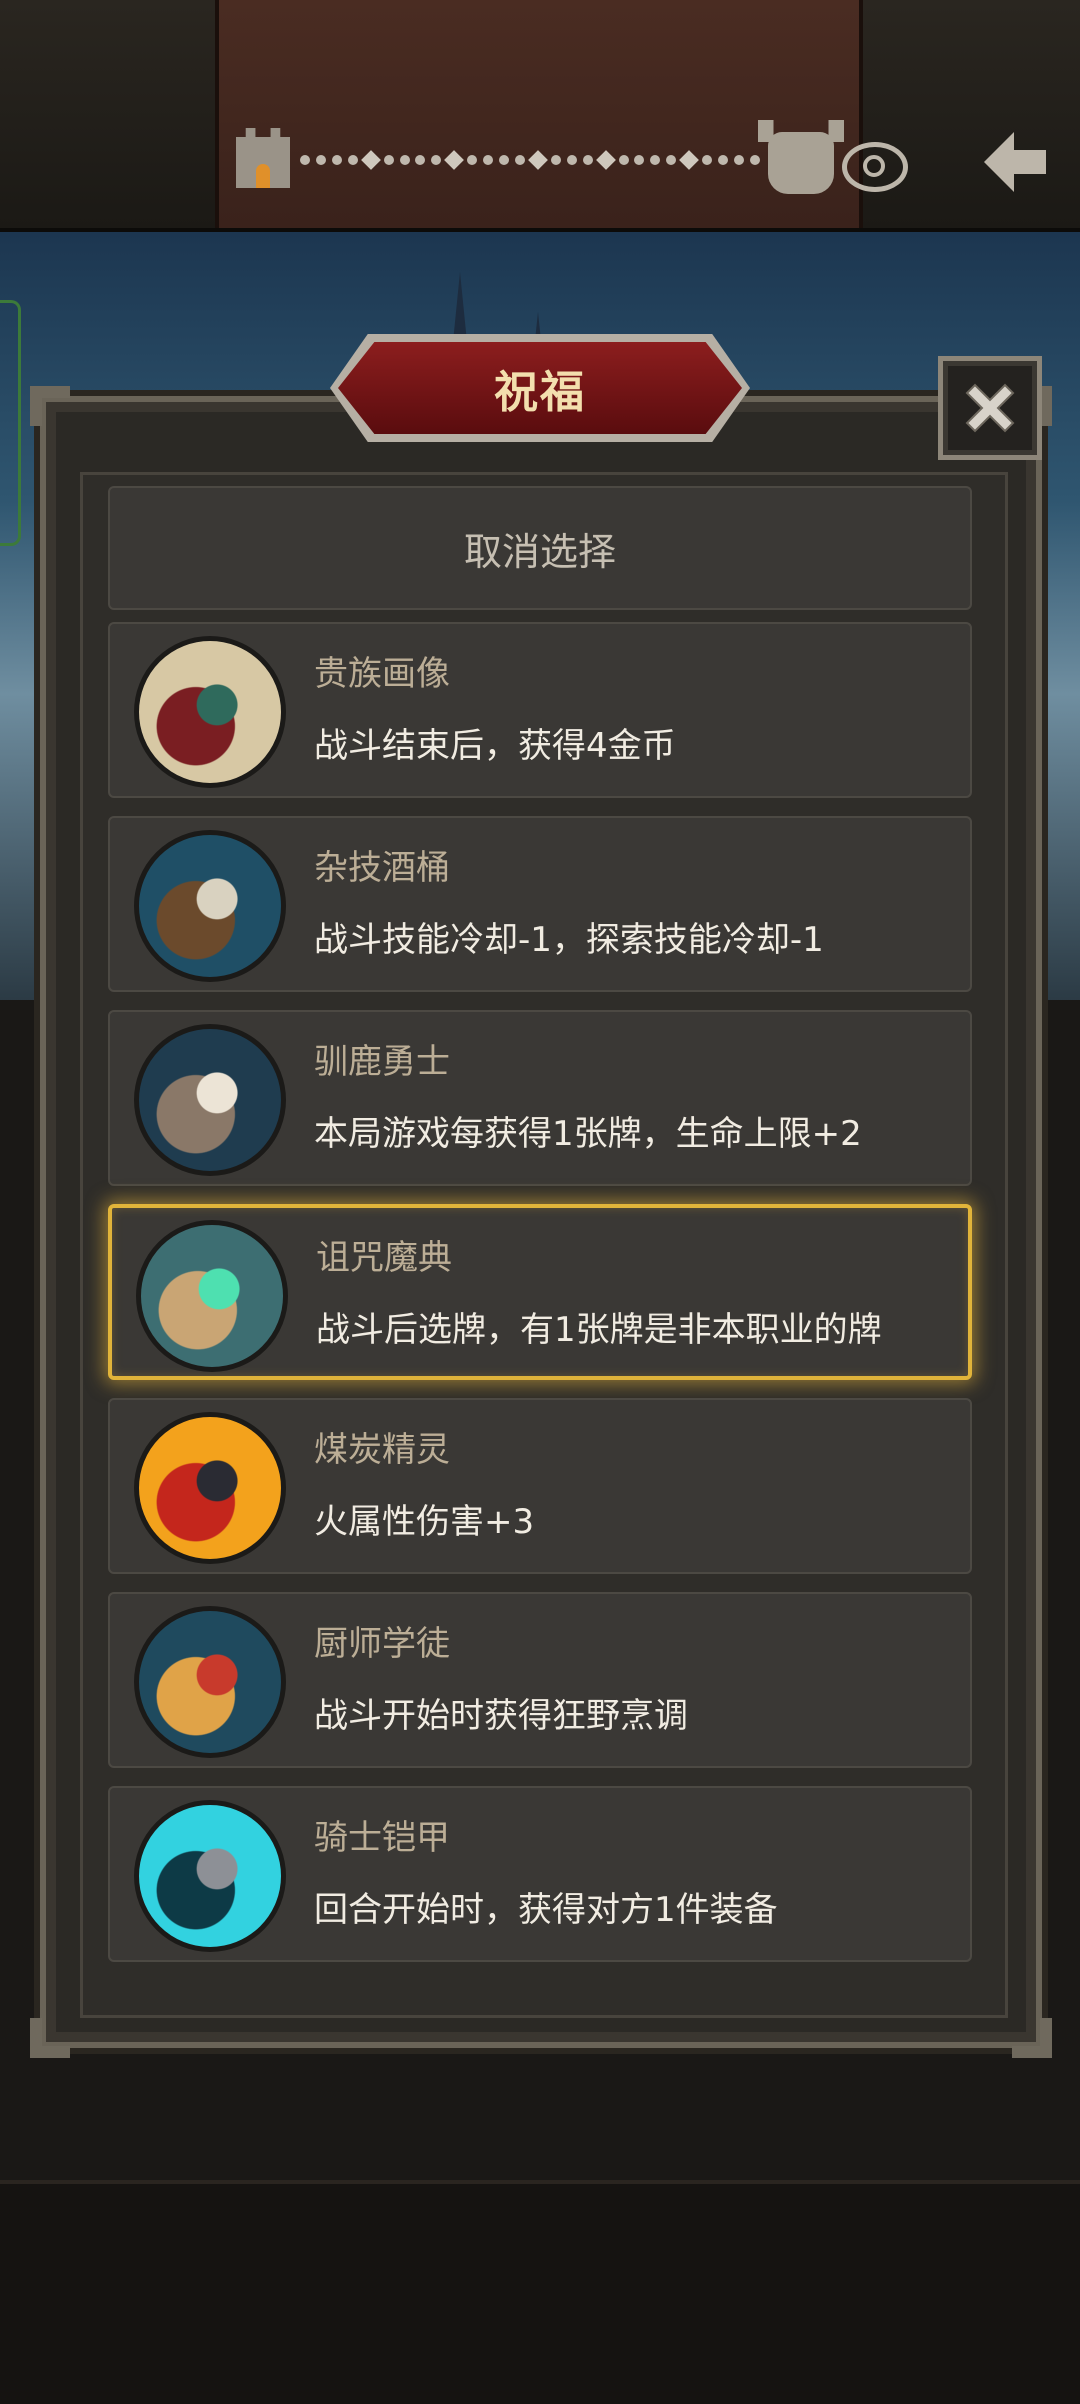 The image size is (1080, 2404). What do you see at coordinates (501, 1716) in the screenshot?
I see `blessing-description: 战斗开始时获得狂野烹调` at bounding box center [501, 1716].